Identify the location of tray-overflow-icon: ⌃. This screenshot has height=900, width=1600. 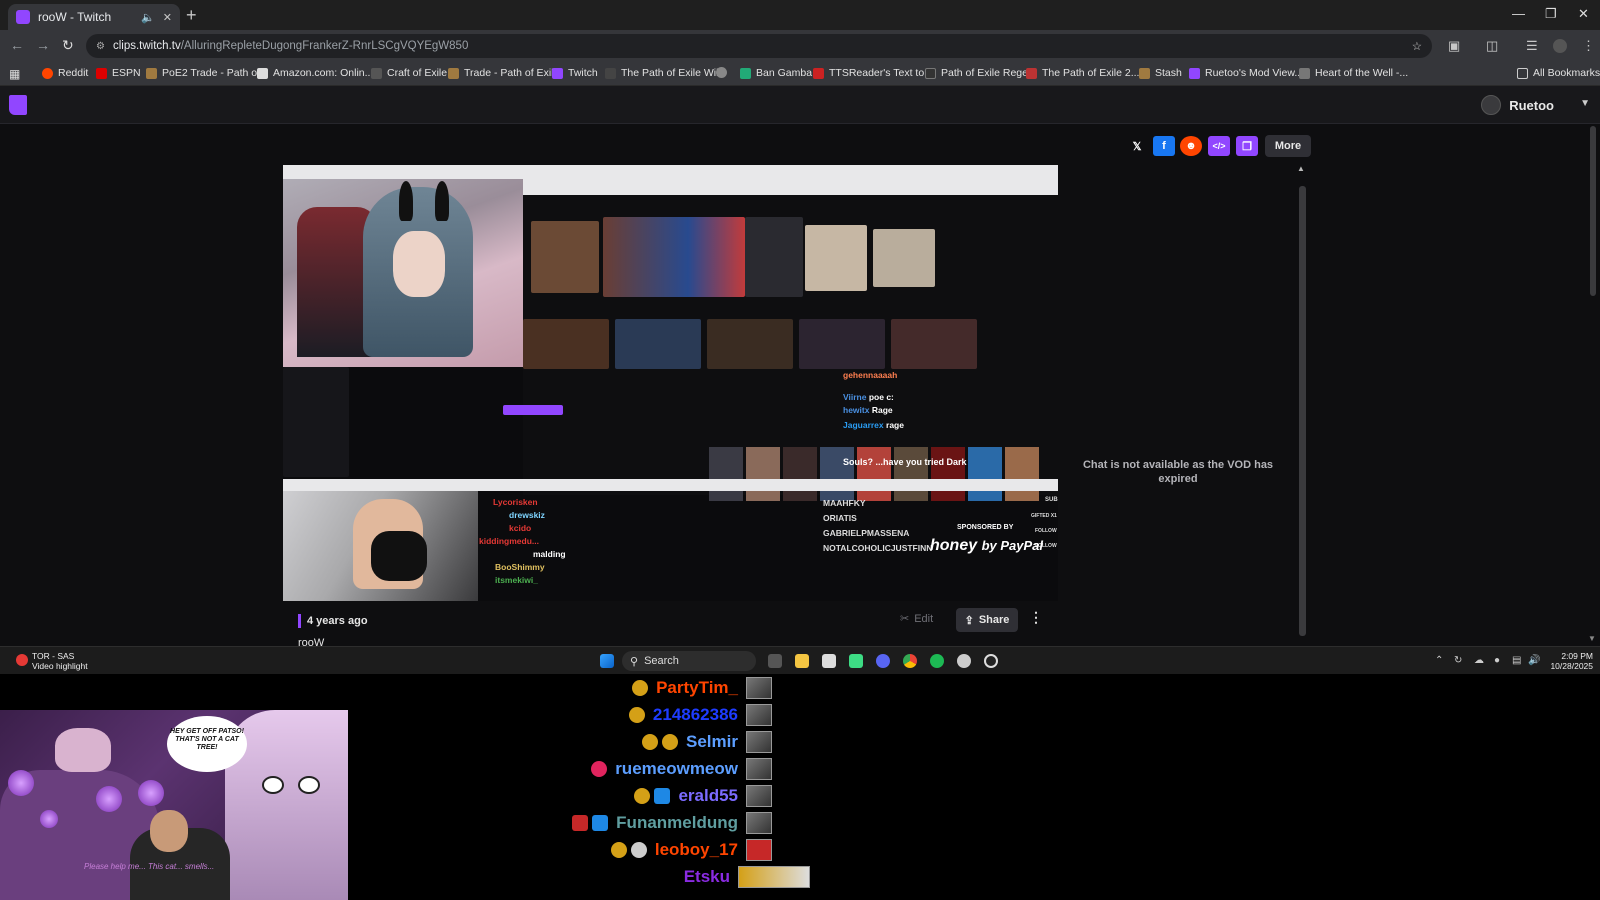
(1439, 660).